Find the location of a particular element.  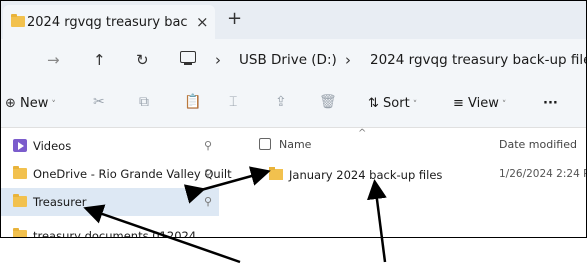

more-options-button: ··· is located at coordinates (550, 103).